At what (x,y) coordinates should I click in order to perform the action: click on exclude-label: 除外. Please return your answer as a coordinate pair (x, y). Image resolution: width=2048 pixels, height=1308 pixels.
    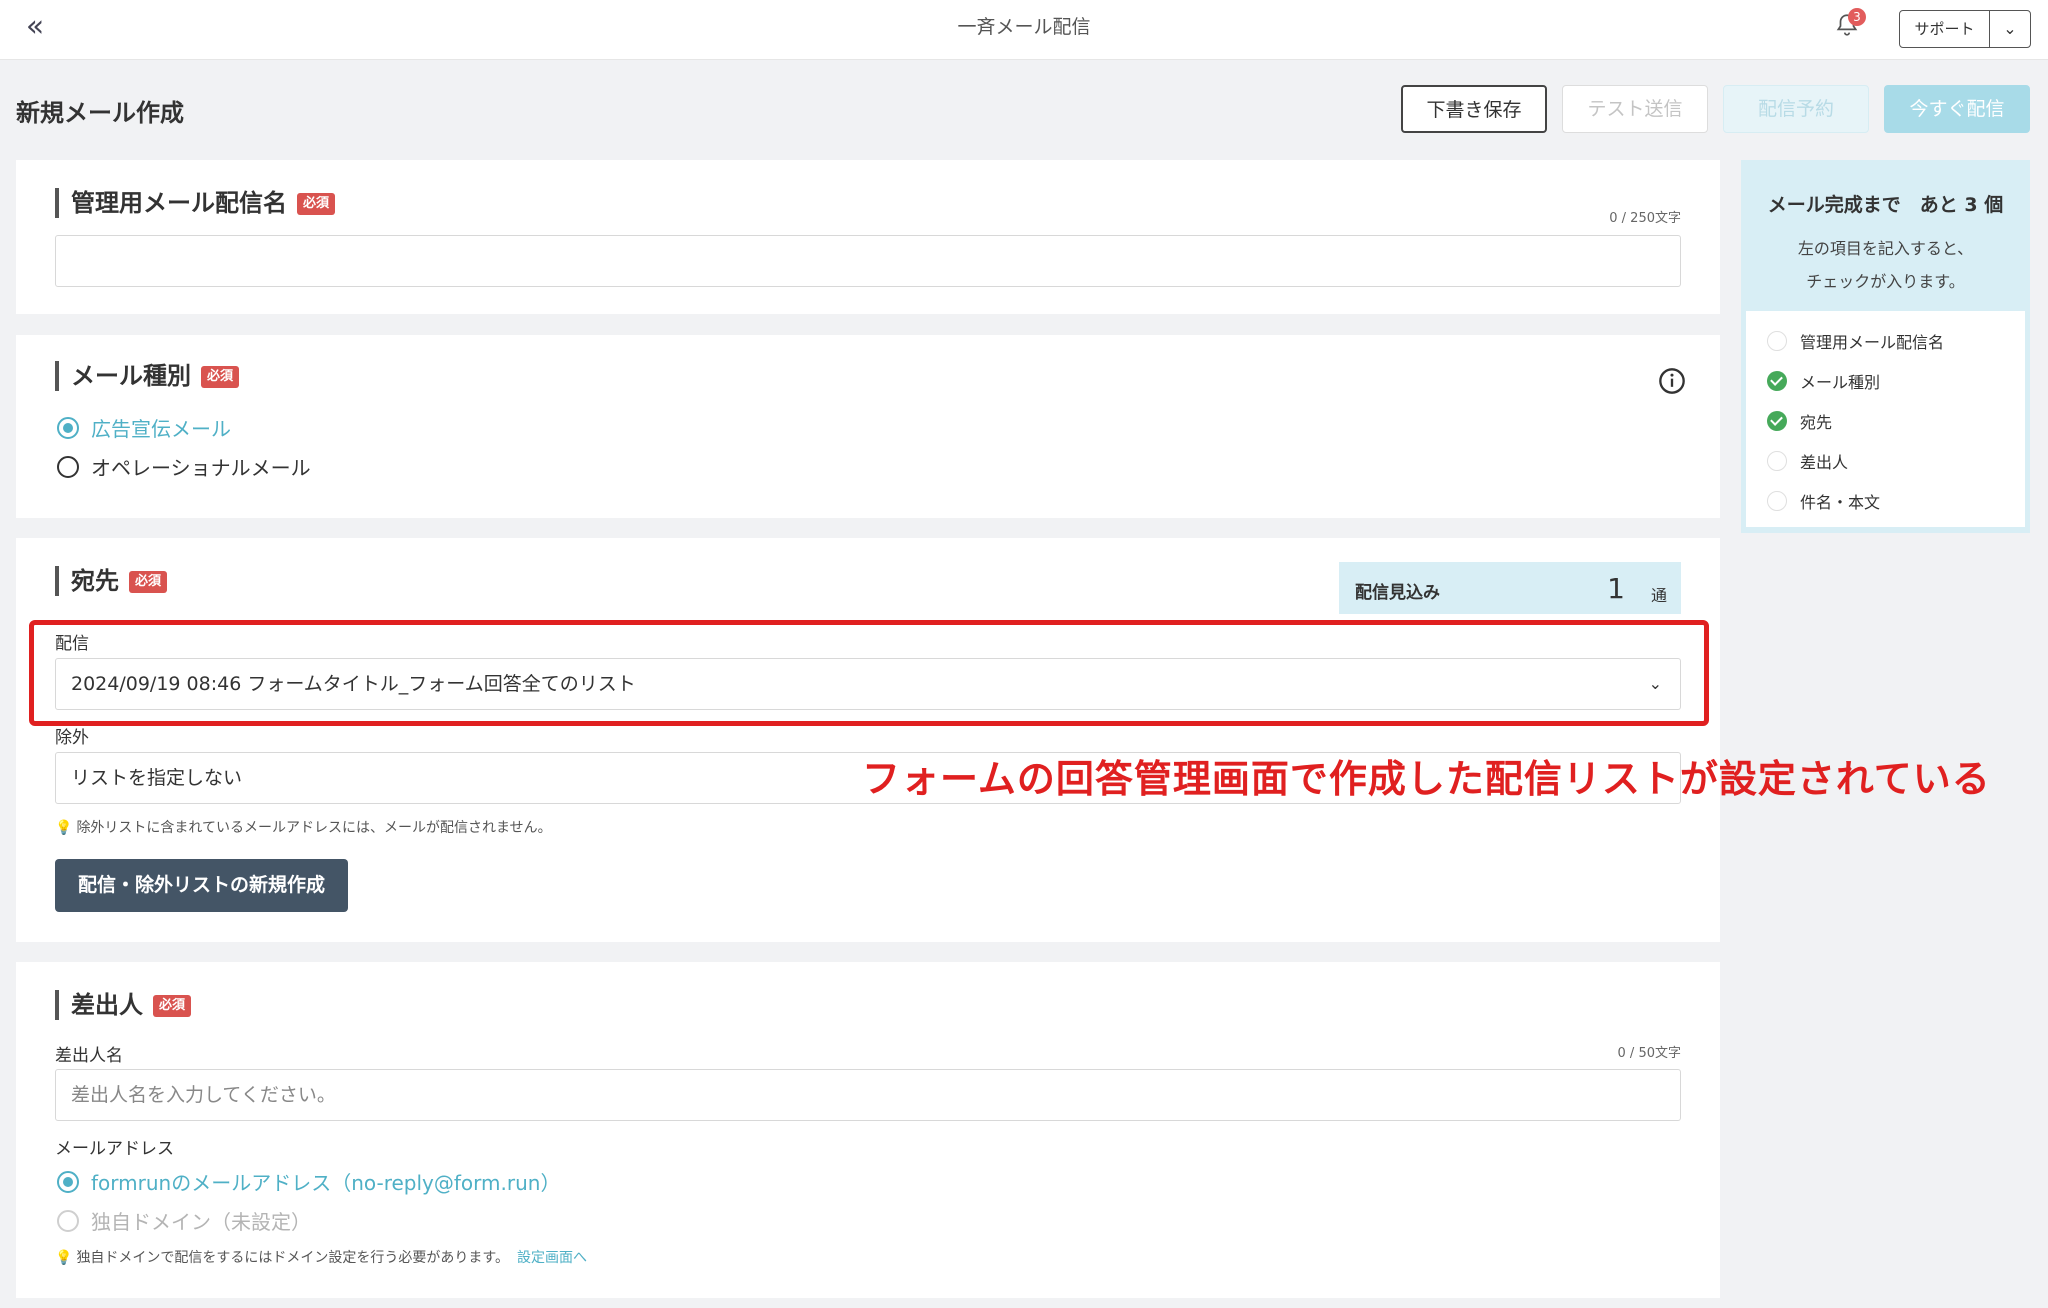
    Looking at the image, I should click on (72, 738).